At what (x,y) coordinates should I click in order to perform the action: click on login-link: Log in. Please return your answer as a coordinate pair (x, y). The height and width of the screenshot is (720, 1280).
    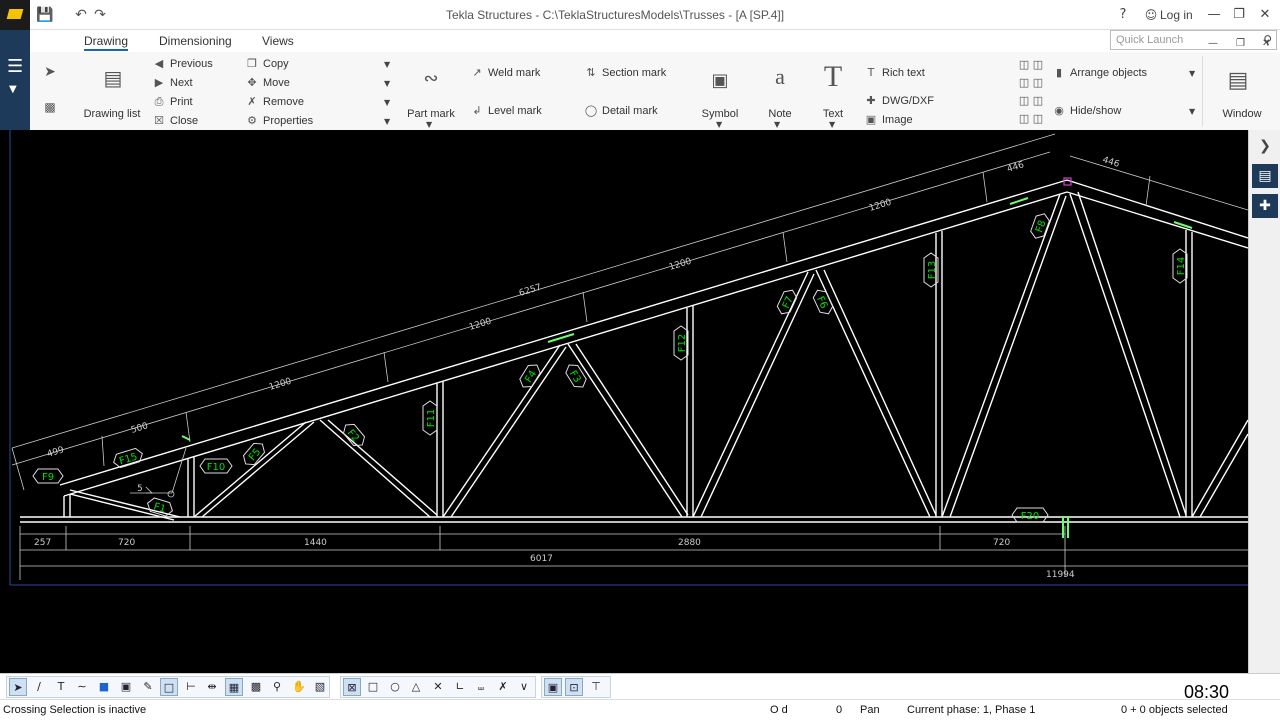
    Looking at the image, I should click on (1176, 15).